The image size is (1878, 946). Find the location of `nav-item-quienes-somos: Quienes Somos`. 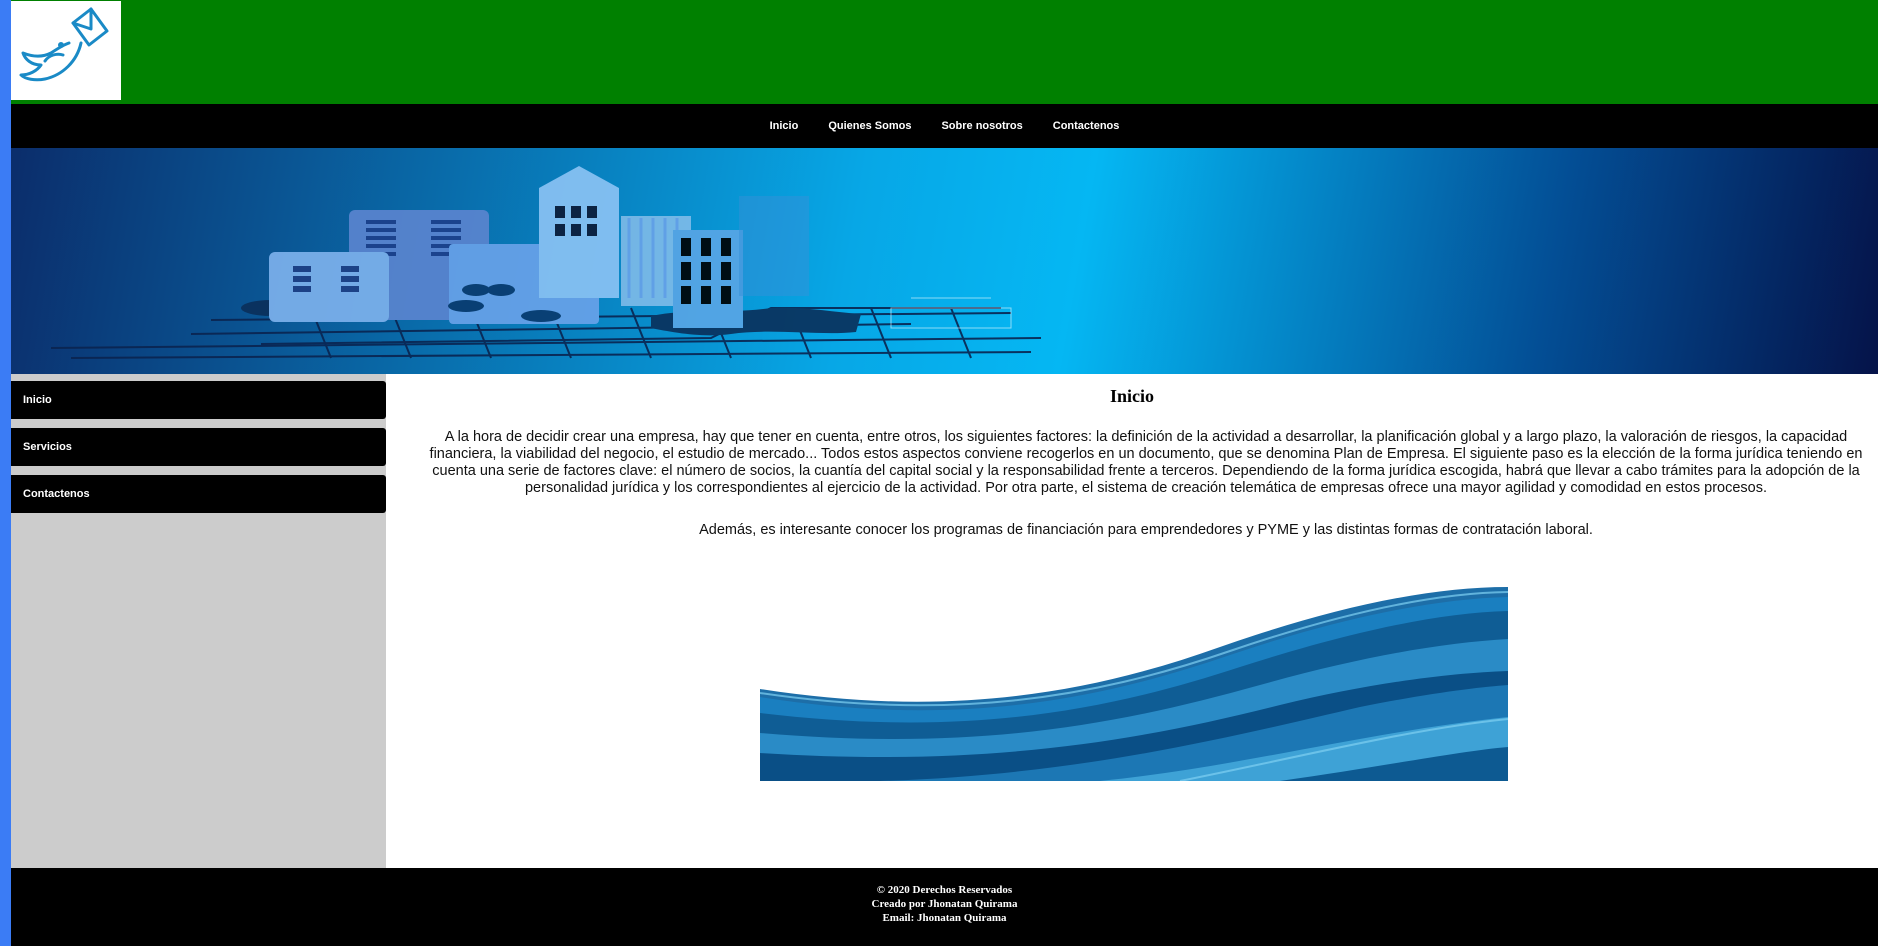

nav-item-quienes-somos: Quienes Somos is located at coordinates (869, 126).